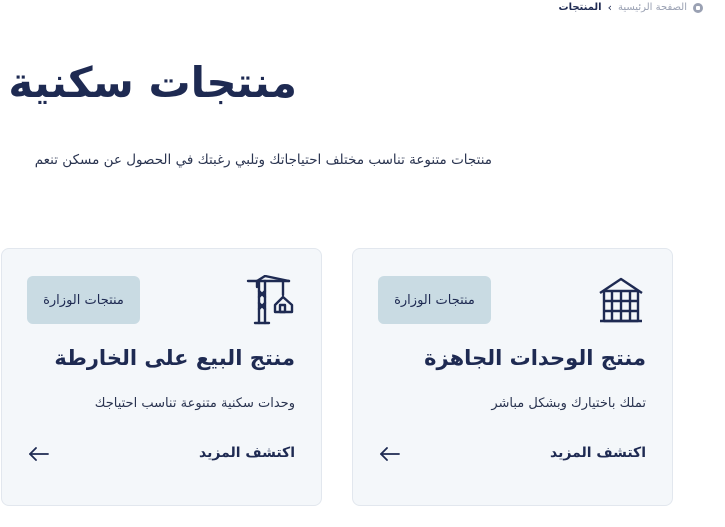 Image resolution: width=725 pixels, height=527 pixels. What do you see at coordinates (174, 358) in the screenshot?
I see `card-title: منتج البيع على الخارطة` at bounding box center [174, 358].